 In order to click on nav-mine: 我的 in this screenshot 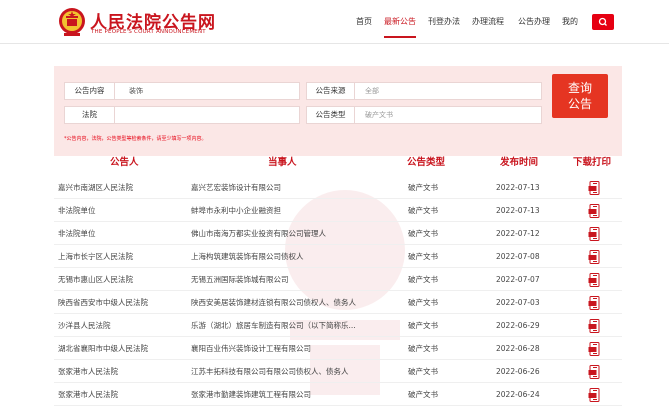, I will do `click(570, 22)`.